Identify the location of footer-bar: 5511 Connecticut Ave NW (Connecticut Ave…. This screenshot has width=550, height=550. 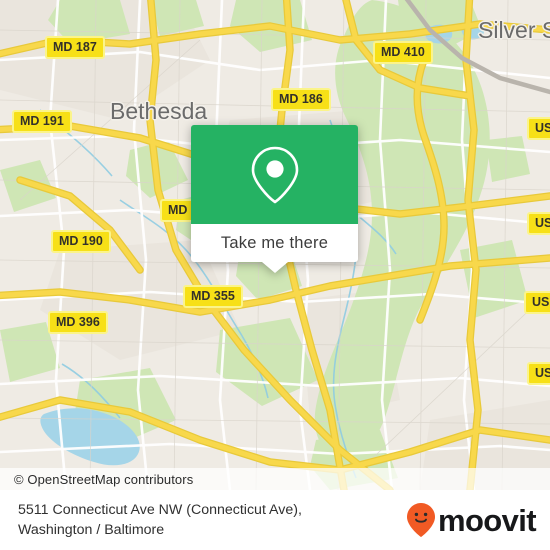
(275, 520).